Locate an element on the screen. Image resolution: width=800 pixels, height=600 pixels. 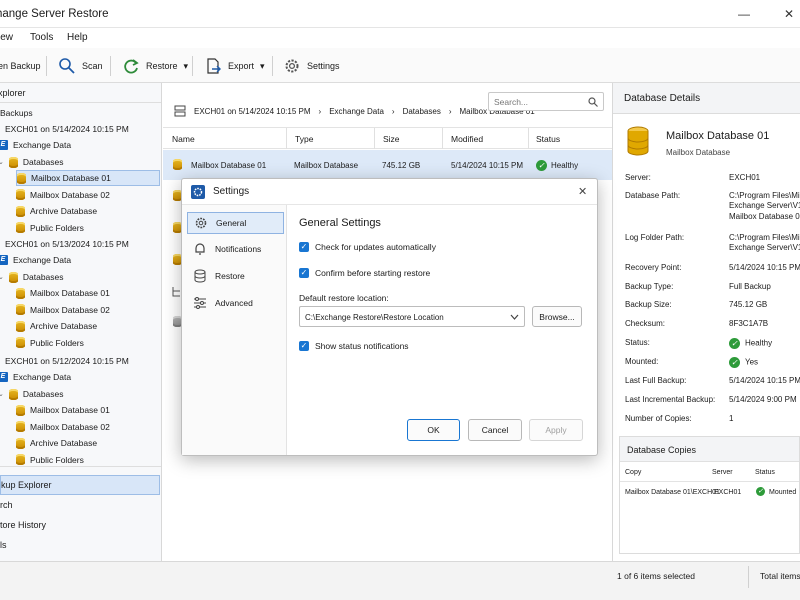
settings-nav: General Notifications Restore Advanced is located at coordinates (234, 330).